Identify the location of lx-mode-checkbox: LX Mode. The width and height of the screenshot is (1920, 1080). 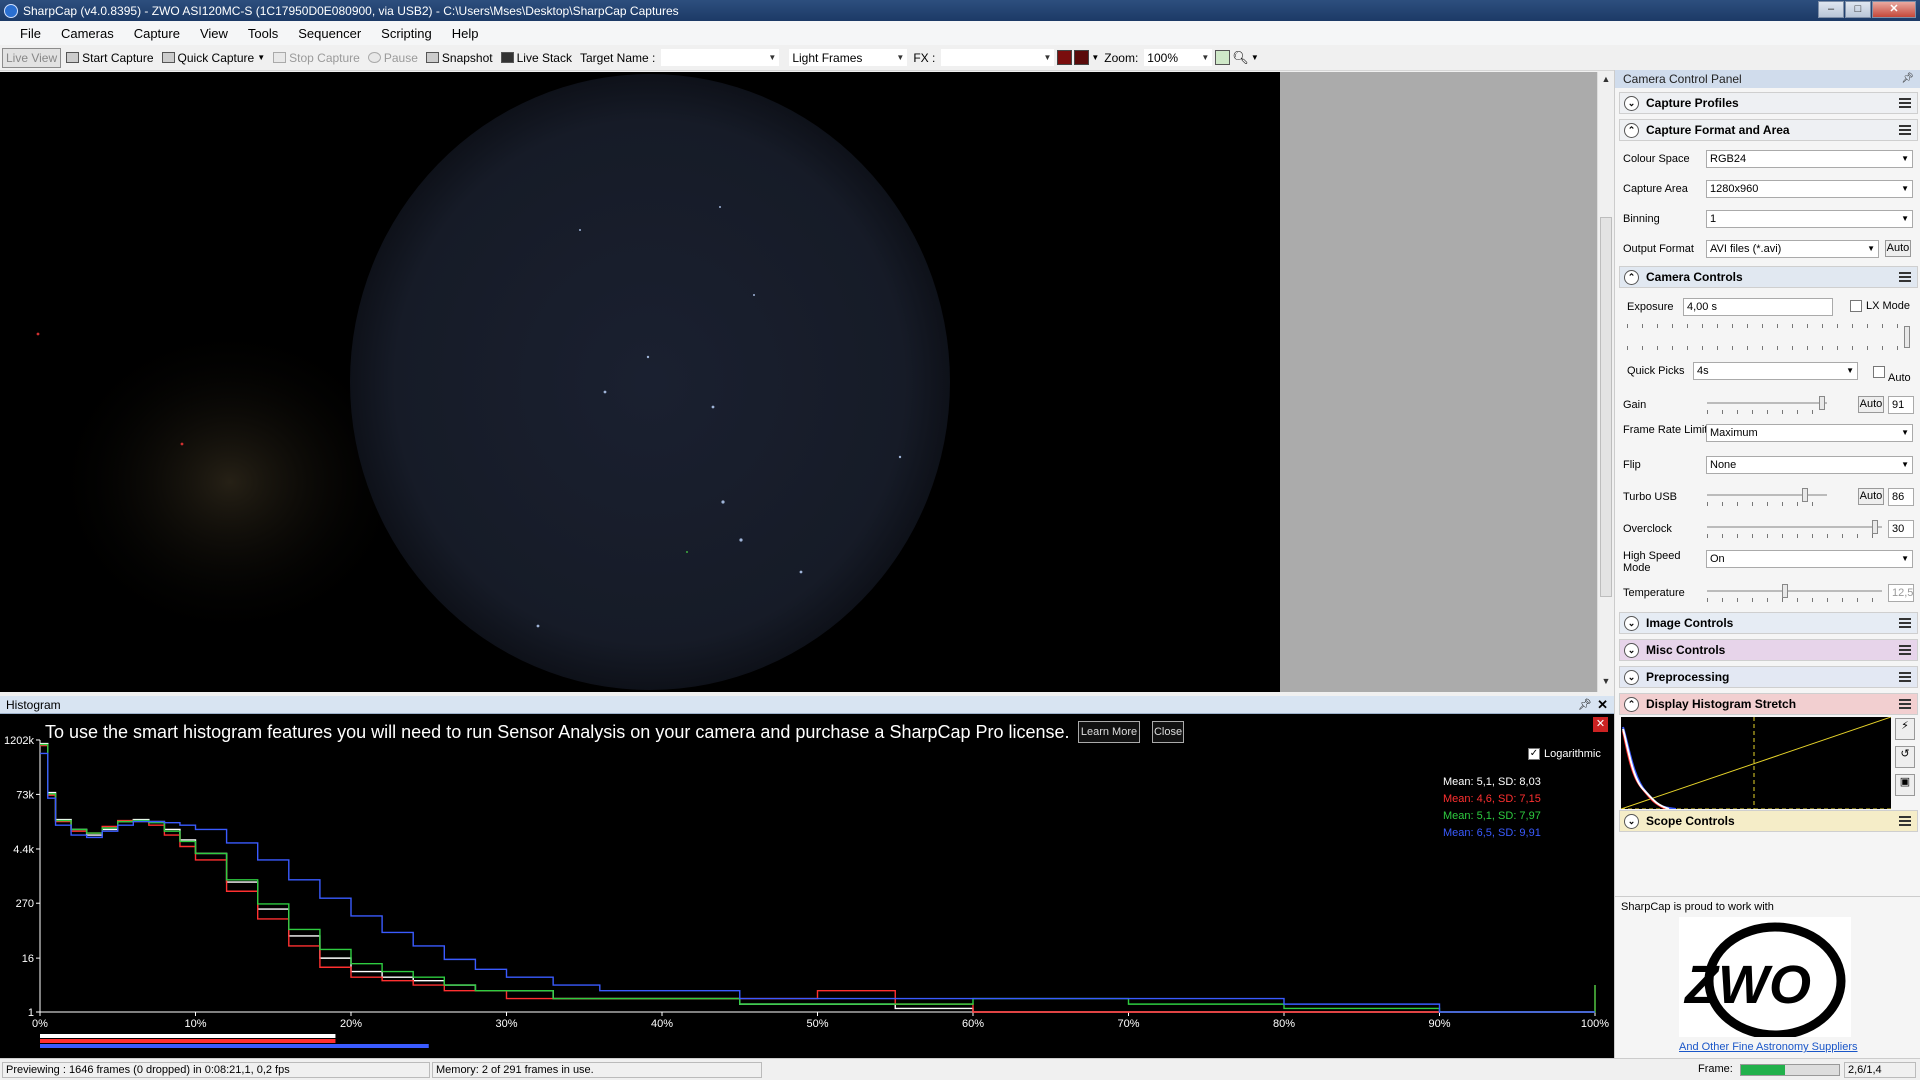
(1880, 306).